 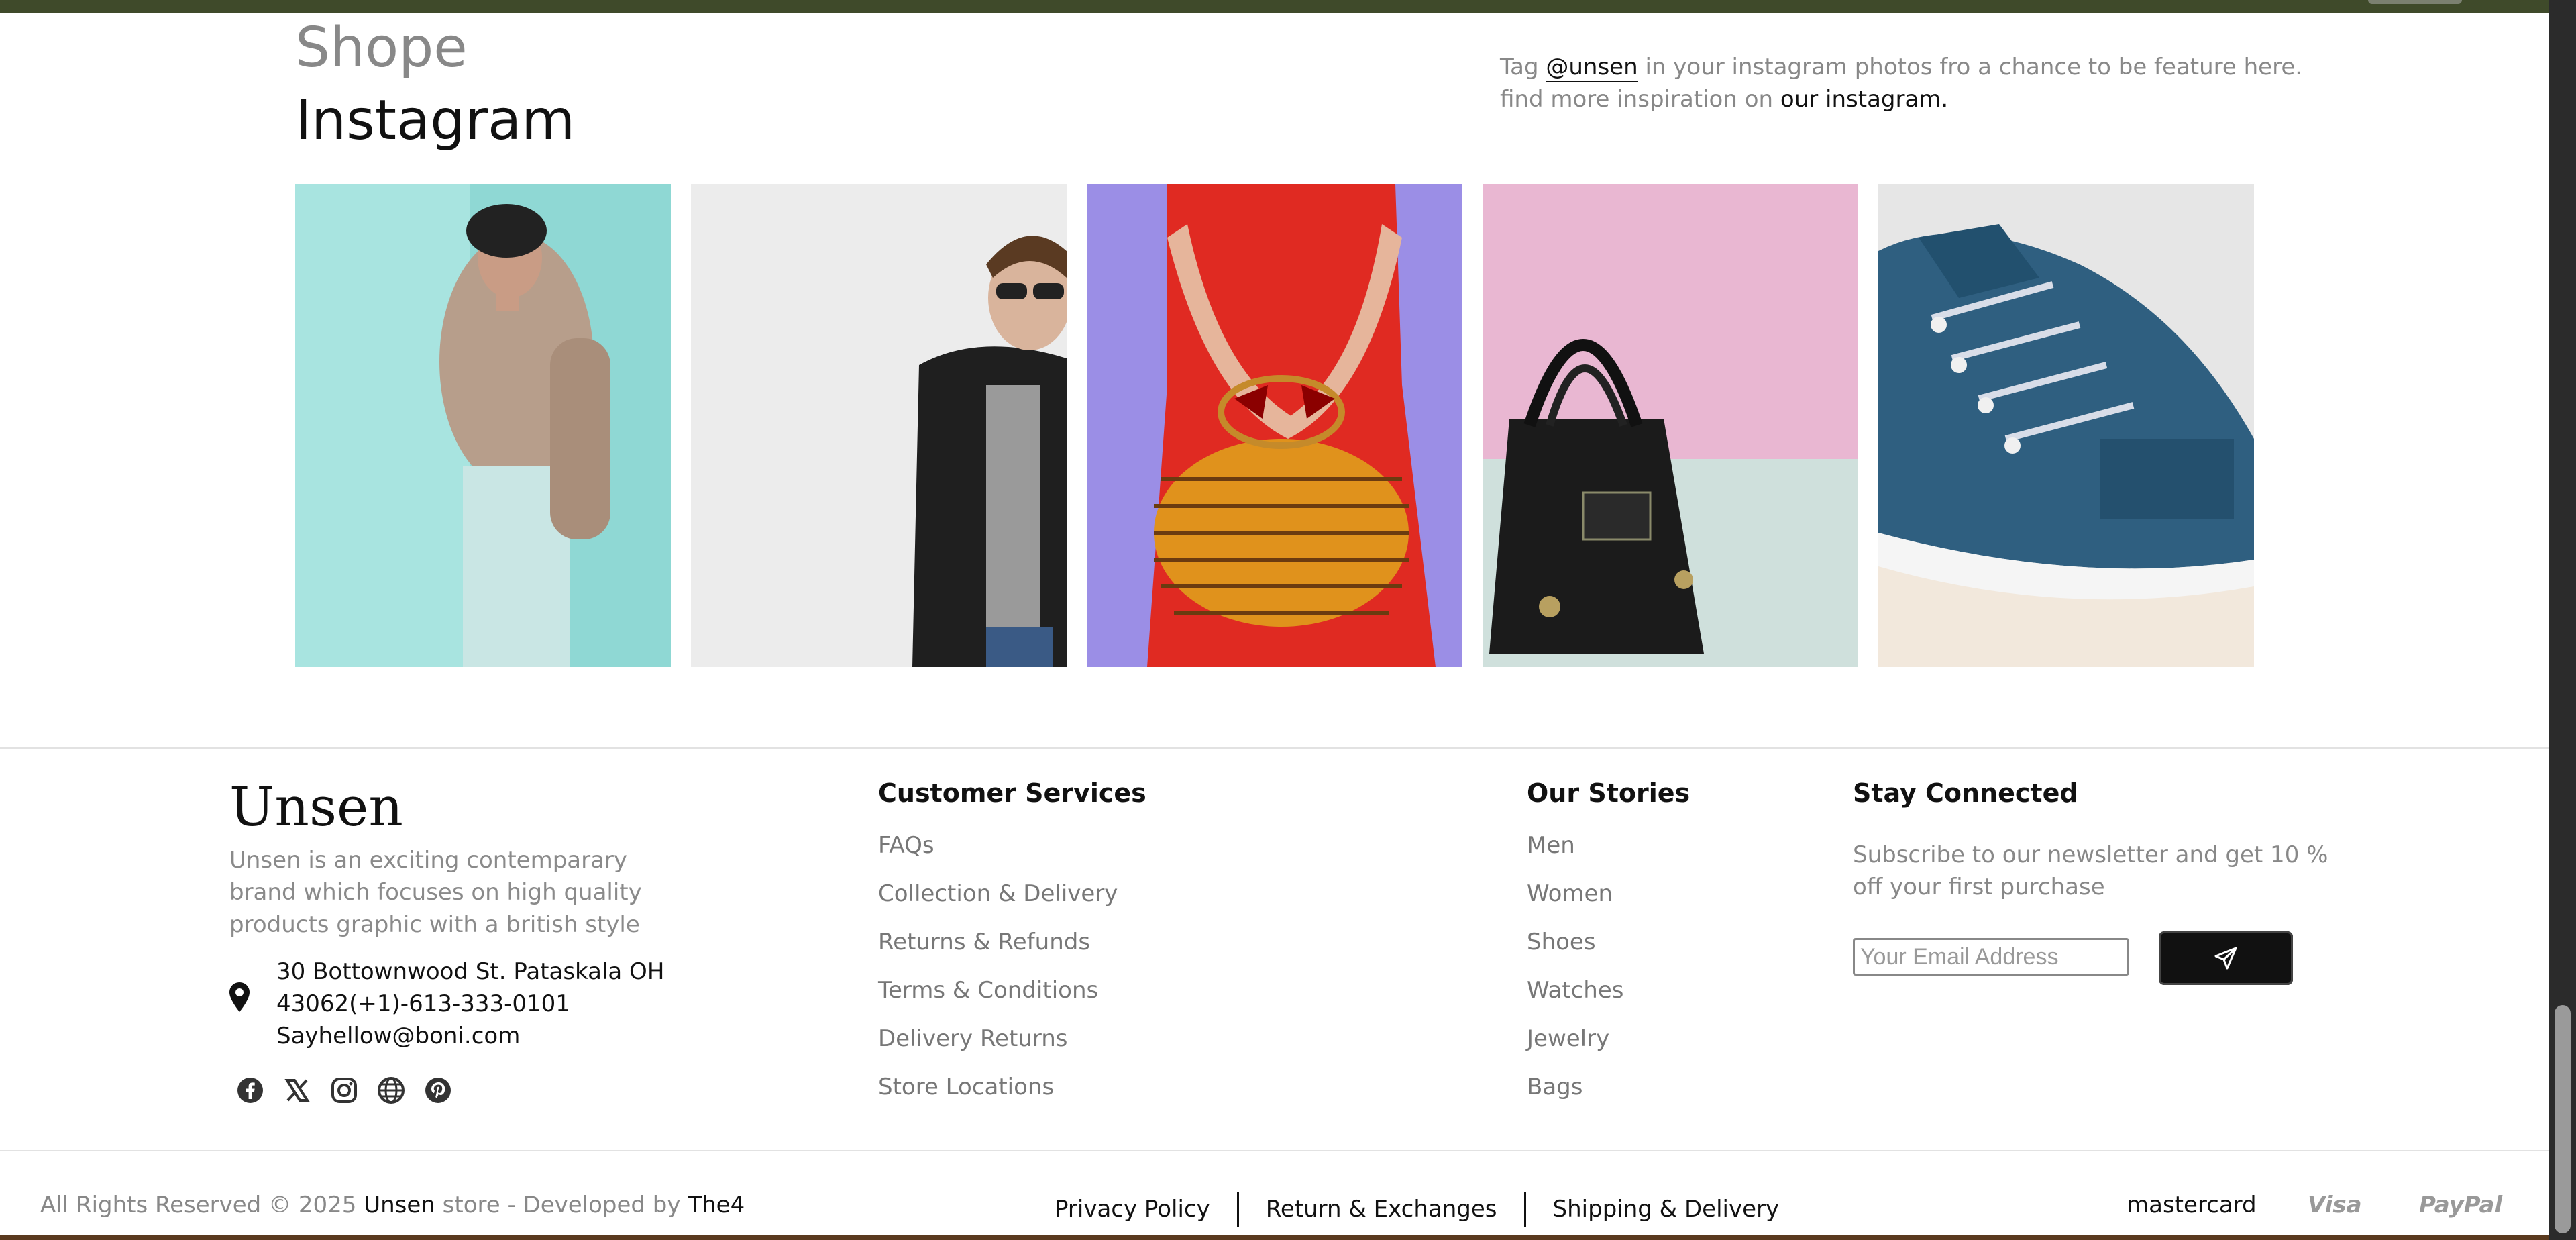 I want to click on our-stories-title: Our Stories, so click(x=1608, y=793).